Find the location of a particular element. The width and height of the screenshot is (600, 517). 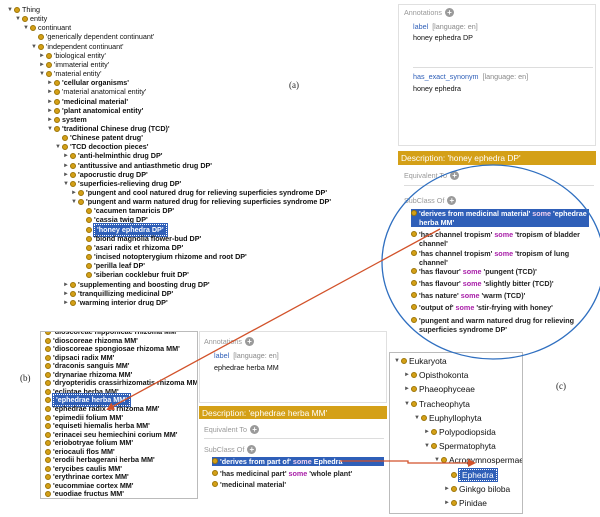

label-key-b: label is located at coordinates (222, 355).